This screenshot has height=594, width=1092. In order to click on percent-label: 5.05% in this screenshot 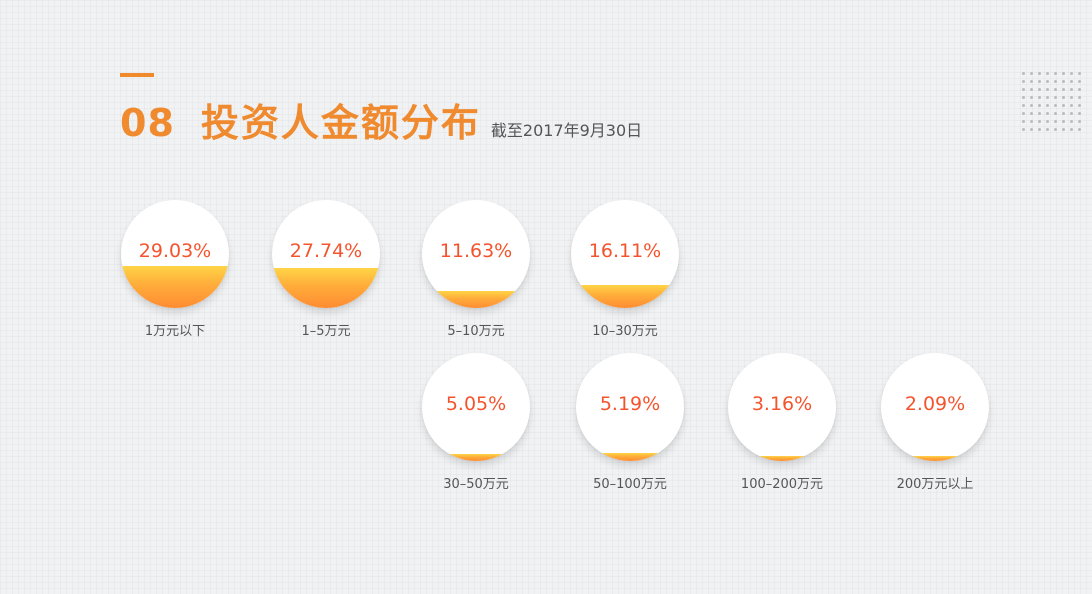, I will do `click(476, 404)`.